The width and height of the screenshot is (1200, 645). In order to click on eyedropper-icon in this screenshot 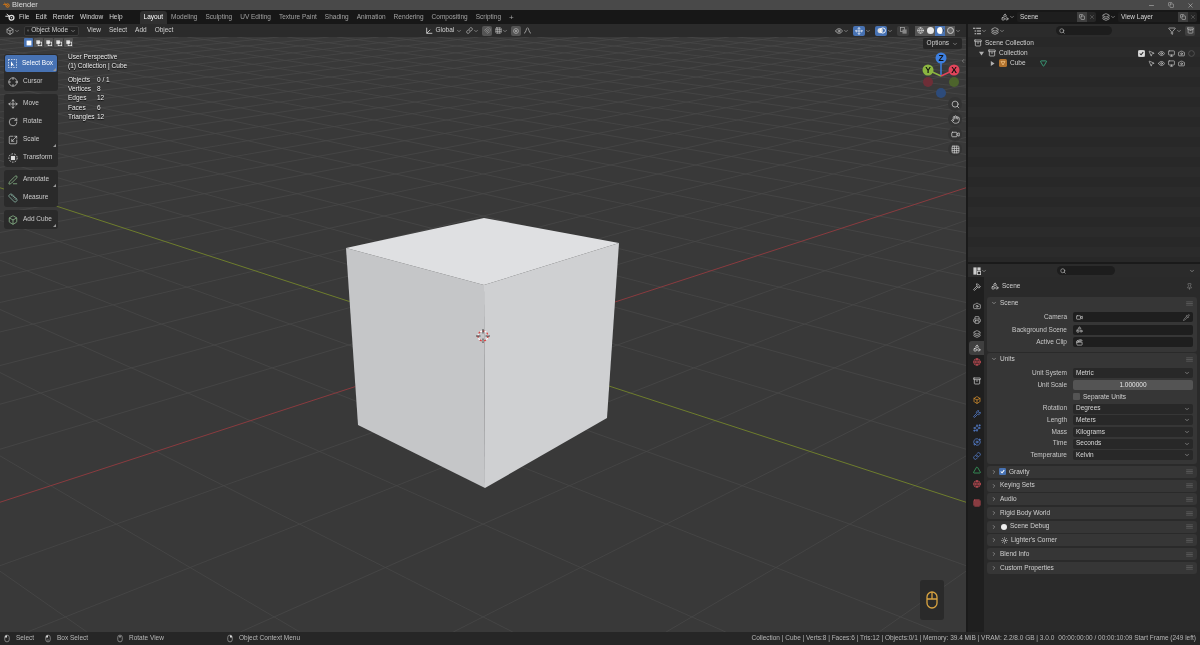, I will do `click(1186, 317)`.